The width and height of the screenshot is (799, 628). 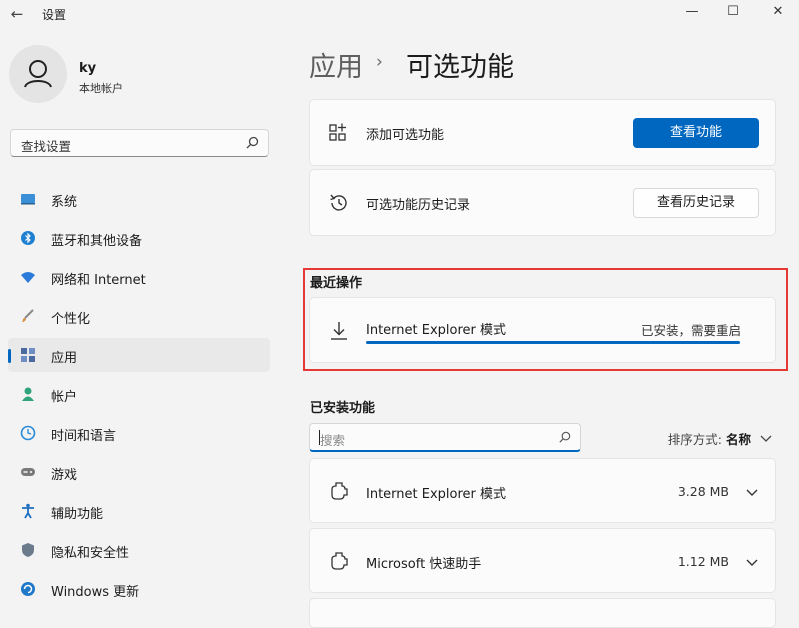 What do you see at coordinates (460, 67) in the screenshot?
I see `page-title: 可选功能` at bounding box center [460, 67].